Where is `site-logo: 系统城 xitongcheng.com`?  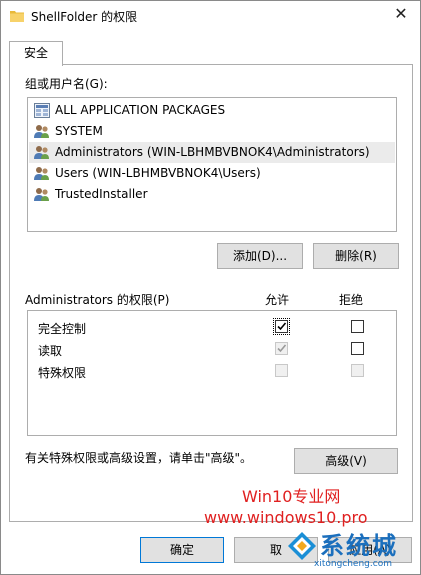 site-logo: 系统城 xitongcheng.com is located at coordinates (350, 549).